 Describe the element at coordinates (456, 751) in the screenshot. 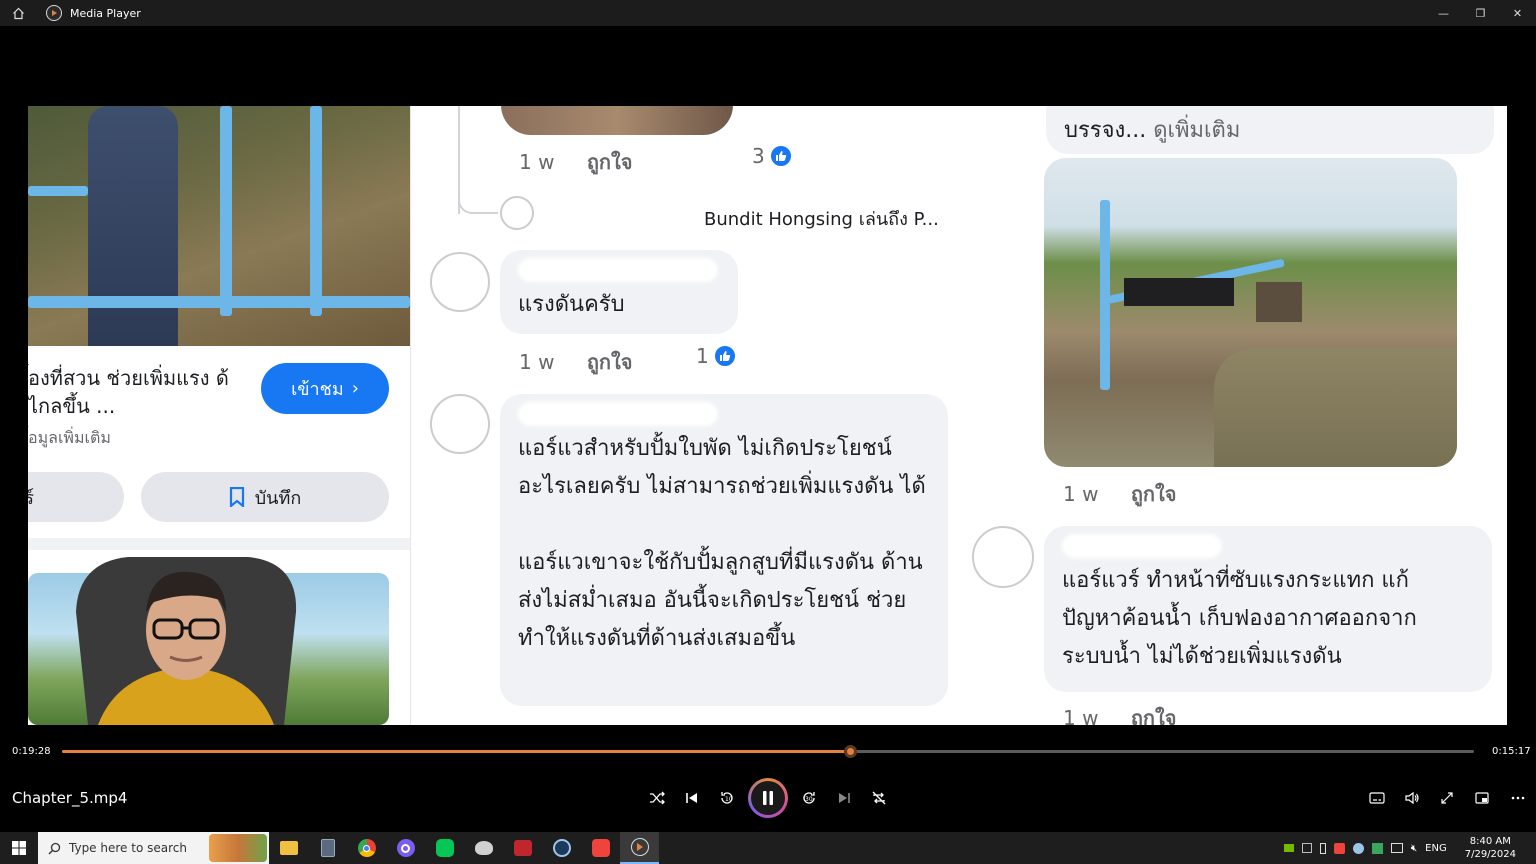

I see `seek-progress` at that location.